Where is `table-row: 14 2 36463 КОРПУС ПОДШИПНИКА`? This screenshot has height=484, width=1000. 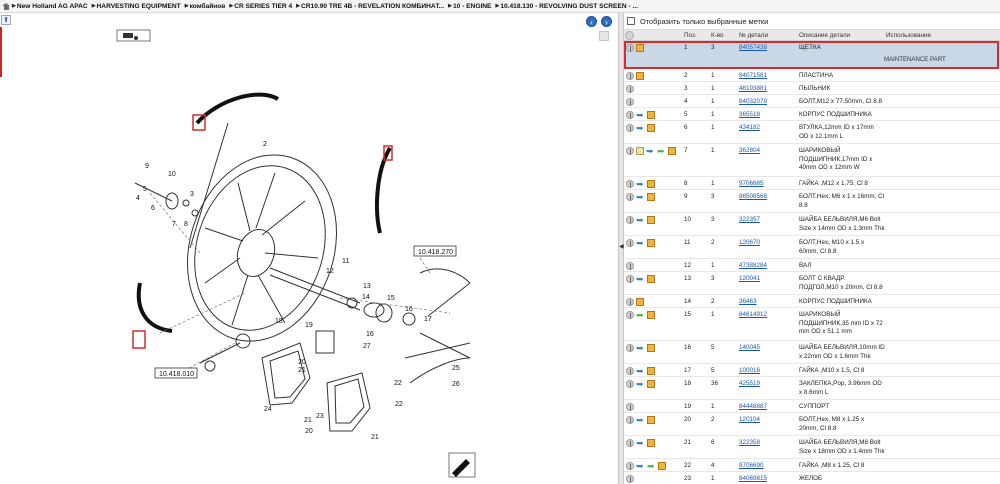 table-row: 14 2 36463 КОРПУС ПОДШИПНИКА is located at coordinates (812, 301).